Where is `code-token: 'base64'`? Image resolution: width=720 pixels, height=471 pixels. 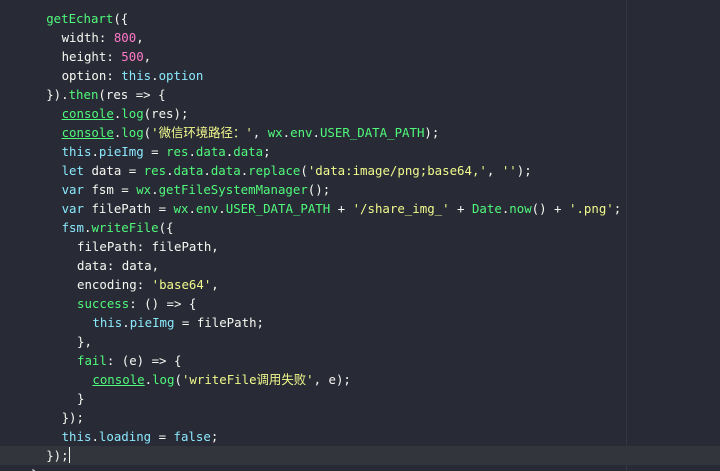 code-token: 'base64' is located at coordinates (181, 284).